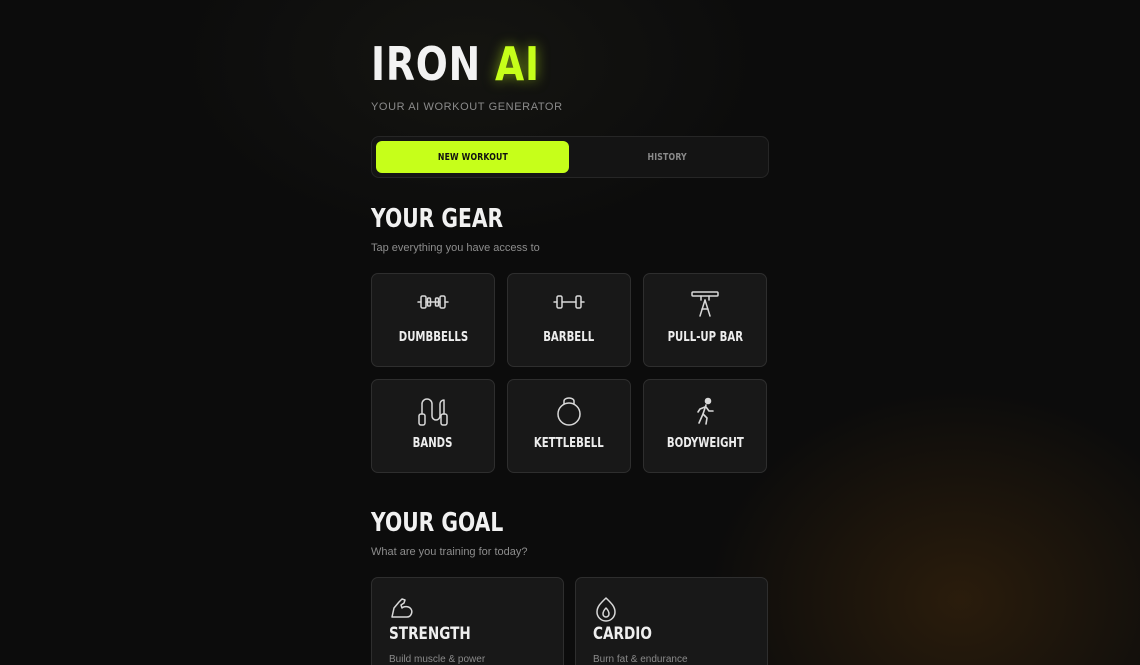  Describe the element at coordinates (705, 320) in the screenshot. I see `gear-card-pull-up-bar: PULL-UP BAR` at that location.